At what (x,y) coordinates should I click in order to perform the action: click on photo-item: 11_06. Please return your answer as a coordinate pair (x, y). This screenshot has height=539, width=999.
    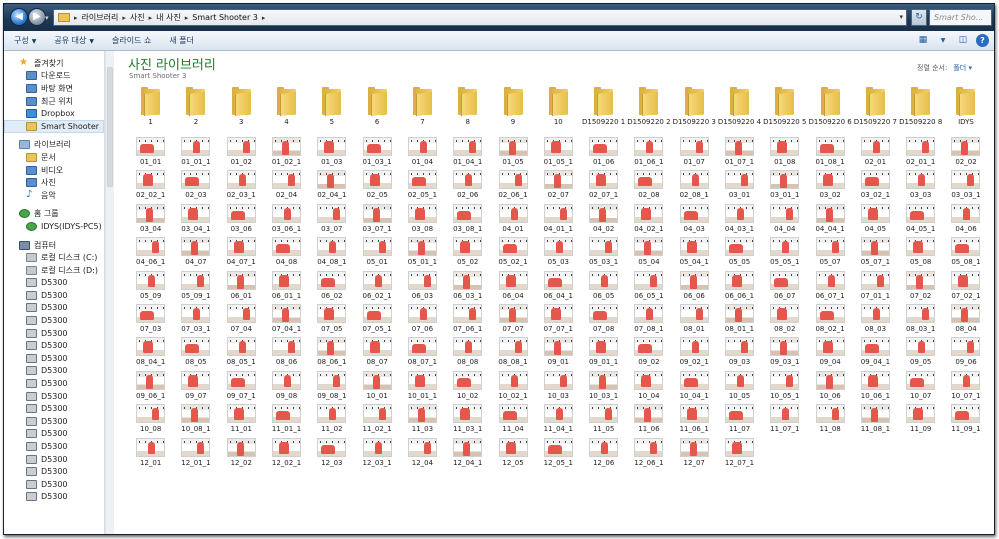
    Looking at the image, I should click on (648, 420).